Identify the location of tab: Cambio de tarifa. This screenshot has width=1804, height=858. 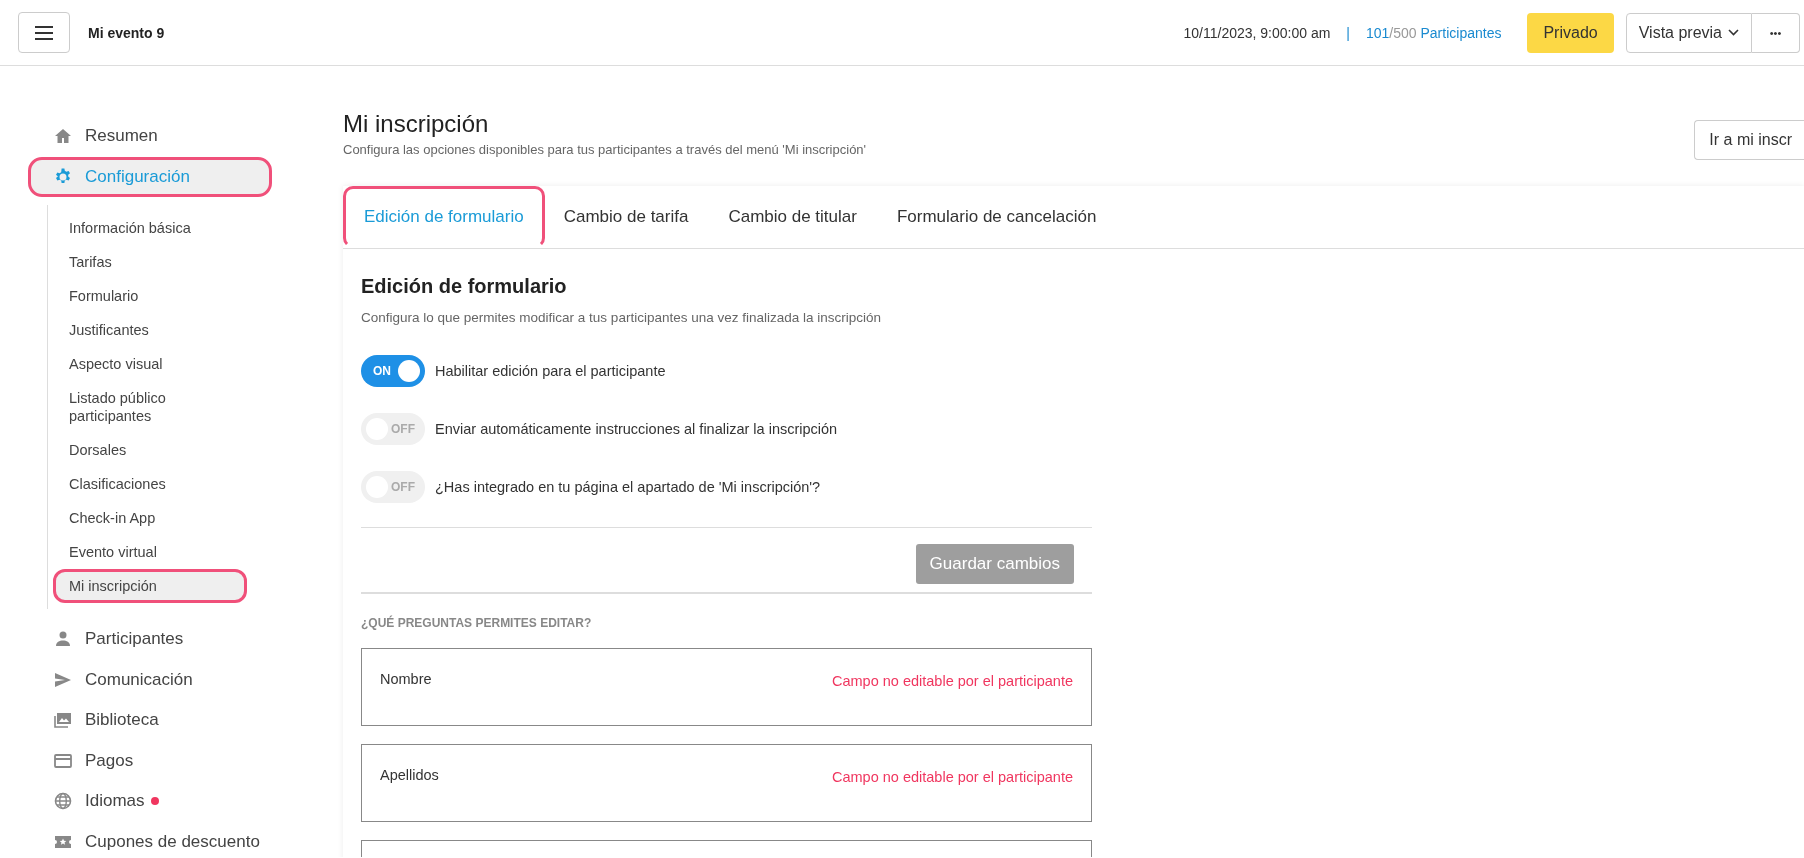
(626, 217).